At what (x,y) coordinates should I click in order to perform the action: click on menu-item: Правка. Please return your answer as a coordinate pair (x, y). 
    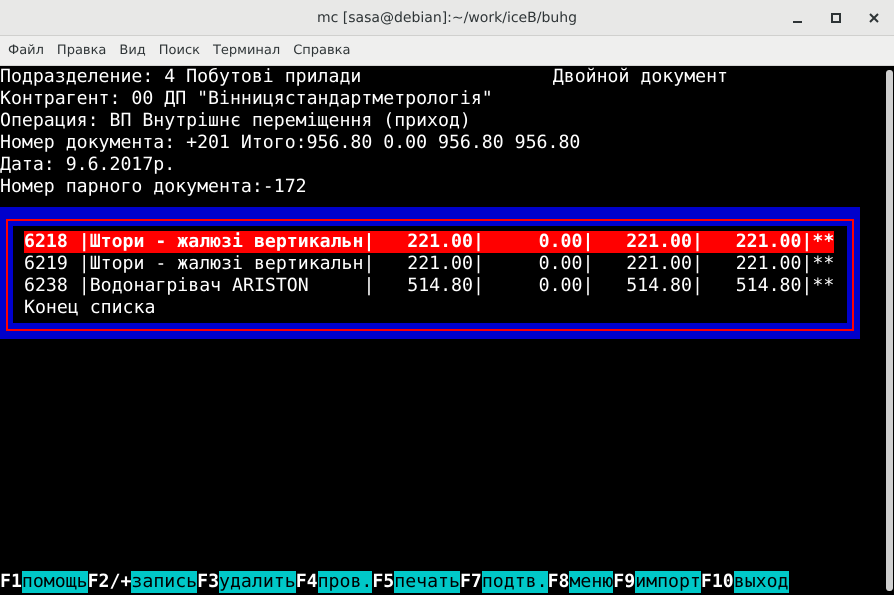
    Looking at the image, I should click on (82, 50).